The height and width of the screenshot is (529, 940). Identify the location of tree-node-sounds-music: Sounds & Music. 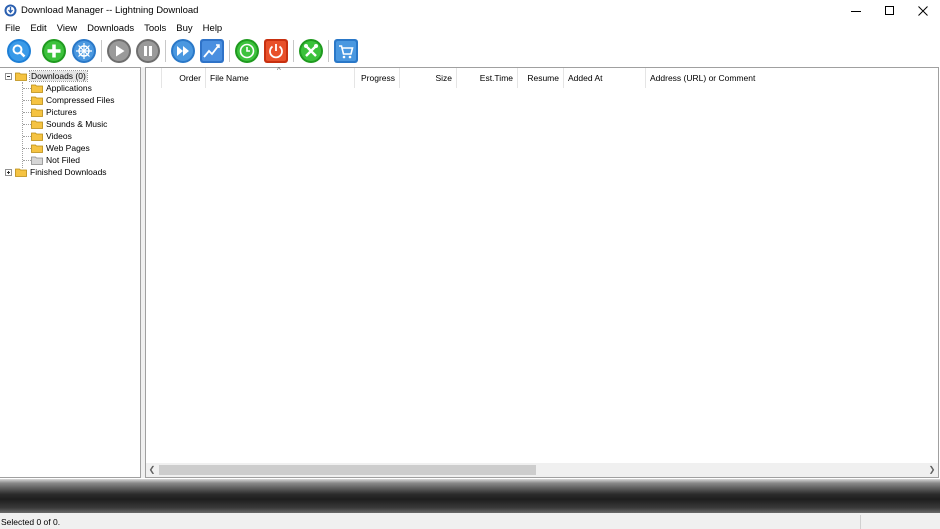
(69, 124).